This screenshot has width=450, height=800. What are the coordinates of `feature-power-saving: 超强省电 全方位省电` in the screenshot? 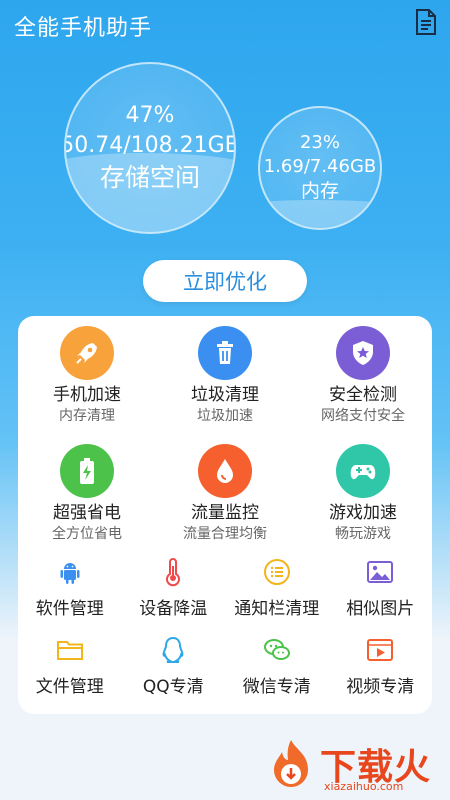 It's located at (87, 503).